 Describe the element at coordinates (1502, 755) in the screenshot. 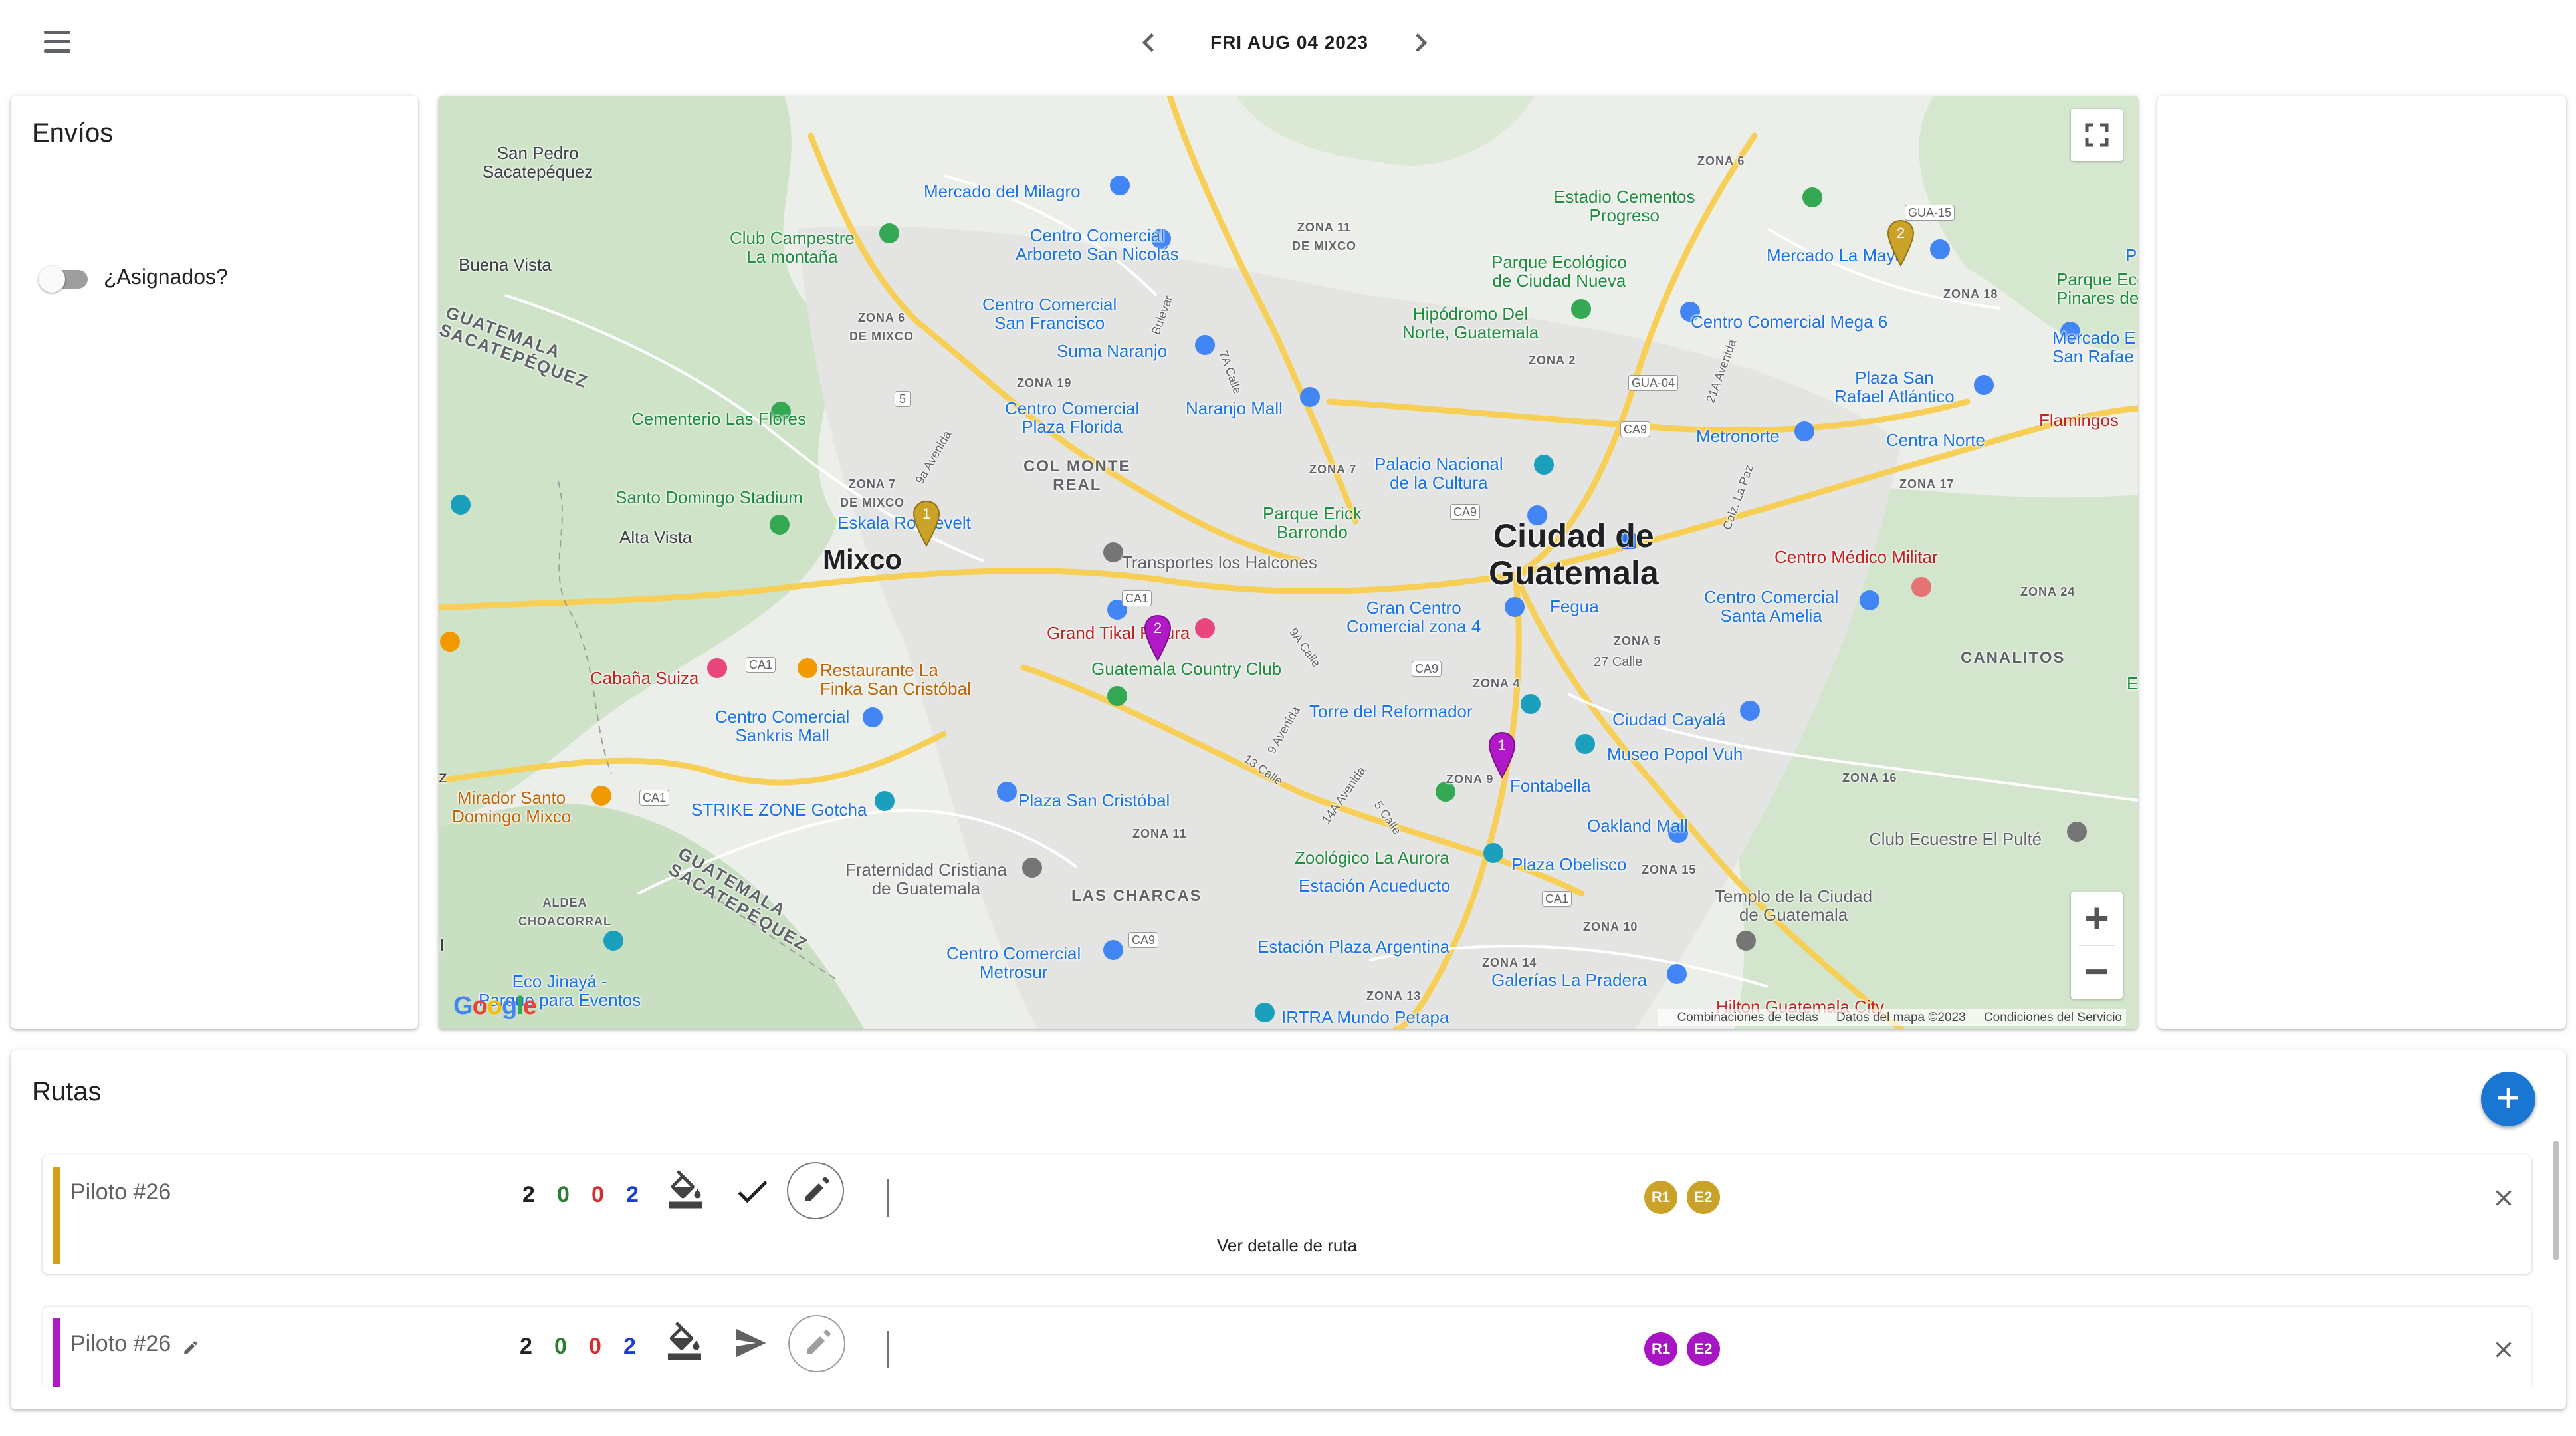

I see `route-marker-purple-1: 1` at that location.